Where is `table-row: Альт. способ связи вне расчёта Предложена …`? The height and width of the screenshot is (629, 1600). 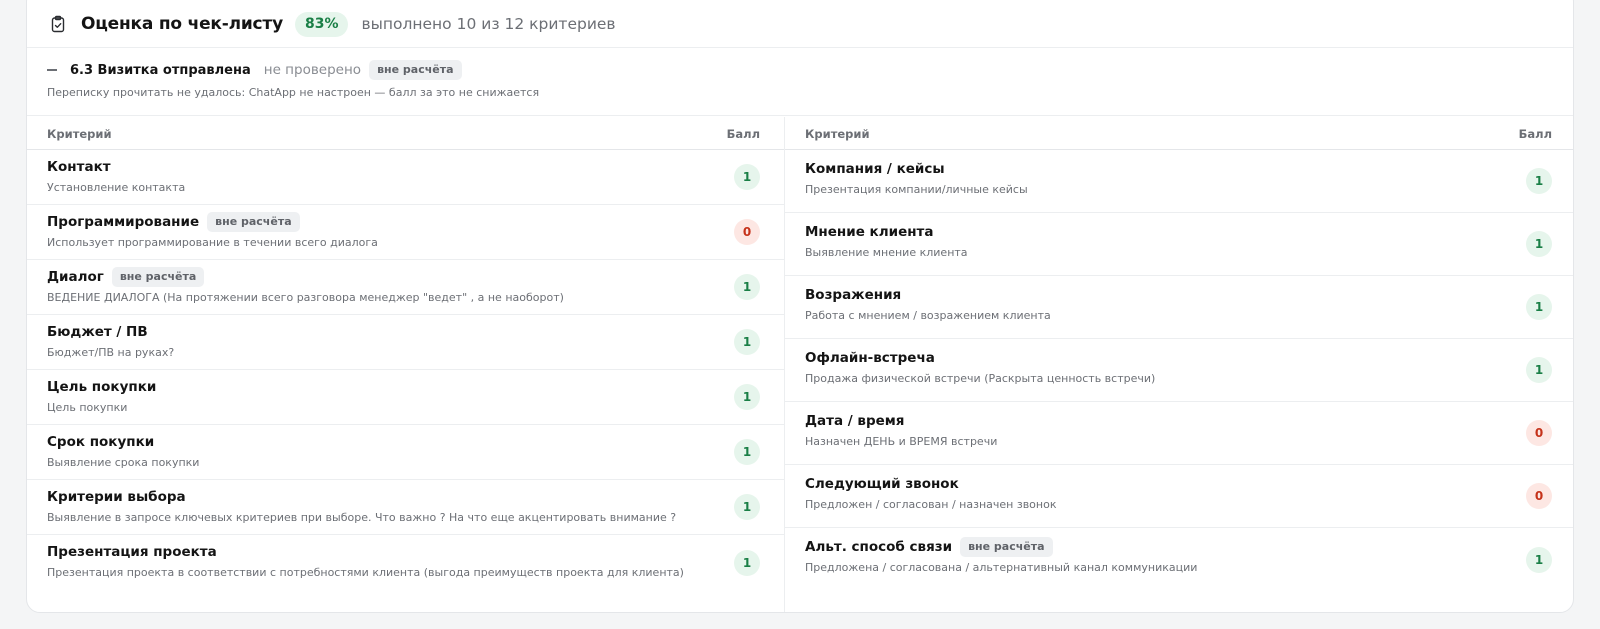 table-row: Альт. способ связи вне расчёта Предложена … is located at coordinates (1179, 559).